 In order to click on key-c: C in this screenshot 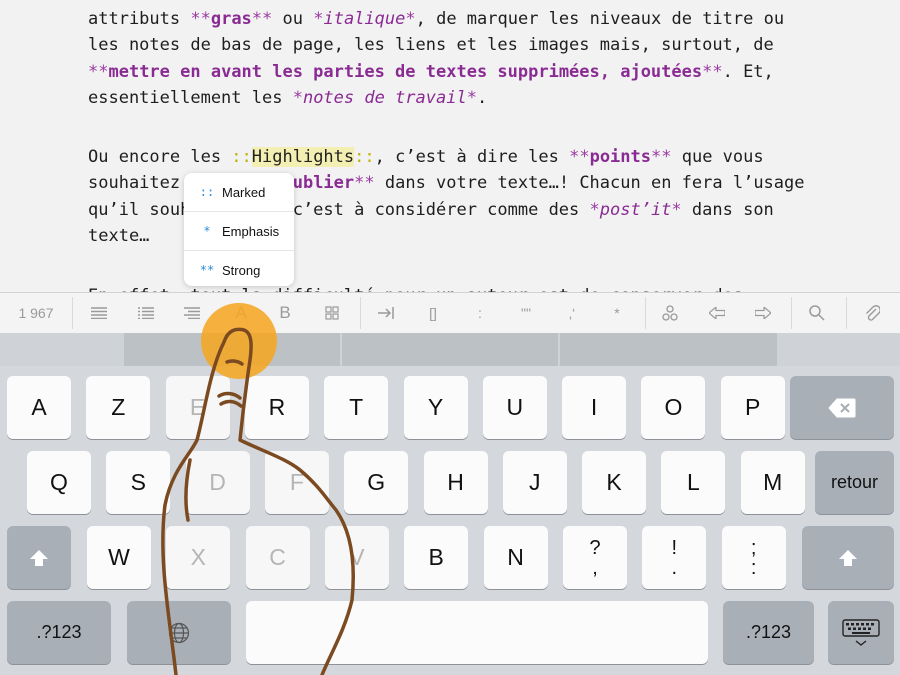, I will do `click(277, 557)`.